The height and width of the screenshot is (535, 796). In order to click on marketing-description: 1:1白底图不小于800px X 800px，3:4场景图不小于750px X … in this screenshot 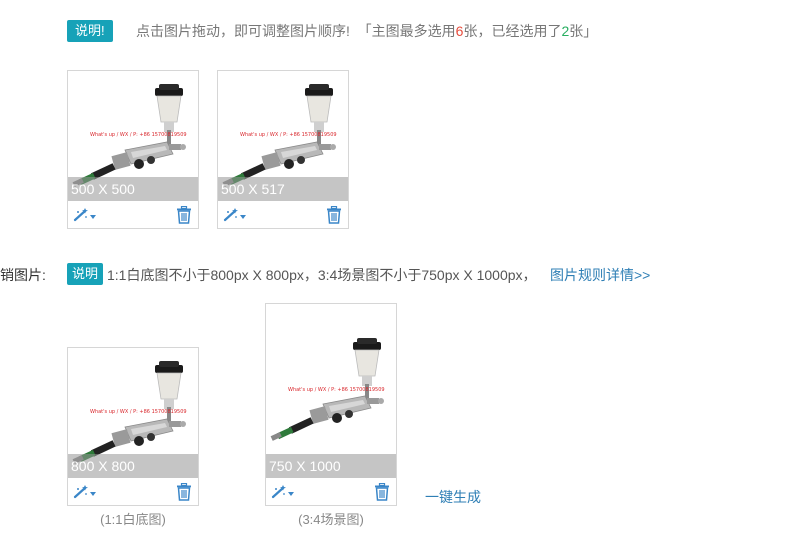, I will do `click(322, 275)`.